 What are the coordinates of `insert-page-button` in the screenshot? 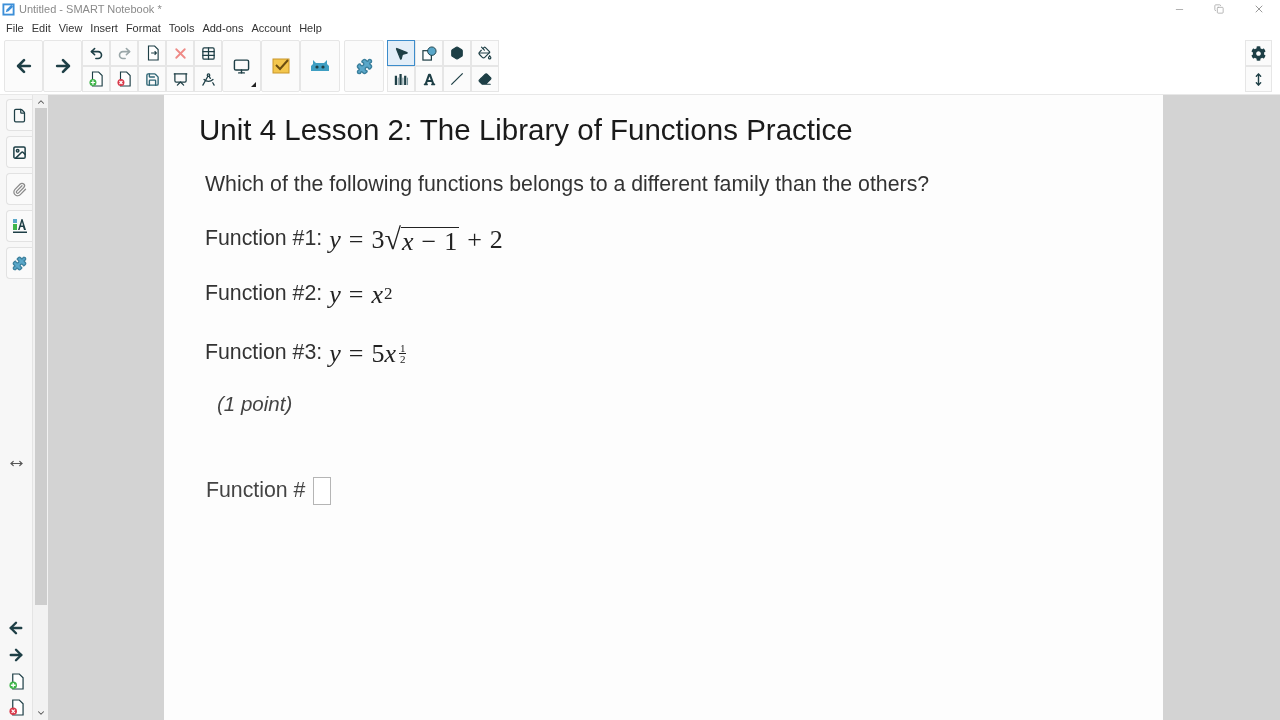 It's located at (152, 53).